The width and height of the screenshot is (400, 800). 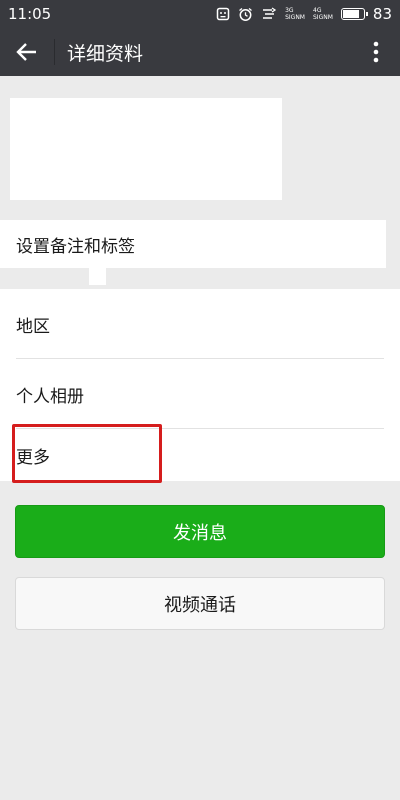 I want to click on region-label: 地区, so click(x=33, y=326).